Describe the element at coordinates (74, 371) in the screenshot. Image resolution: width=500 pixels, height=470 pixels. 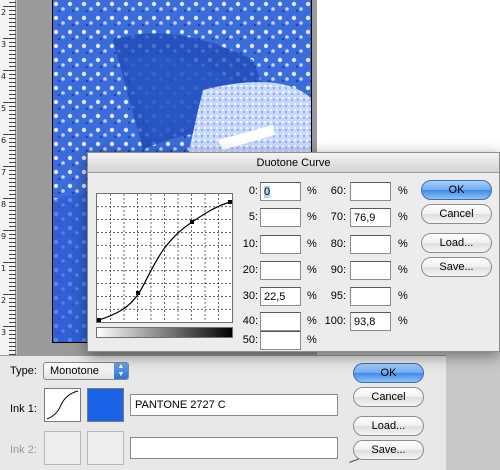
I see `type-popup-value: Monotone` at that location.